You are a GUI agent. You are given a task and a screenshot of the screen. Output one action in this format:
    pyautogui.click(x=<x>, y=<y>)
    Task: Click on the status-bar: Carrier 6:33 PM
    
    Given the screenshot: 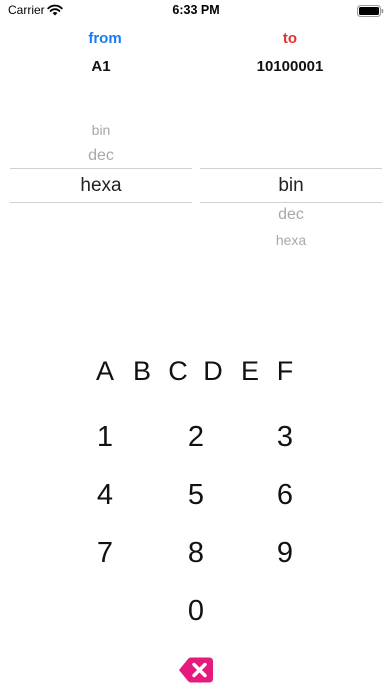 What is the action you would take?
    pyautogui.click(x=196, y=11)
    